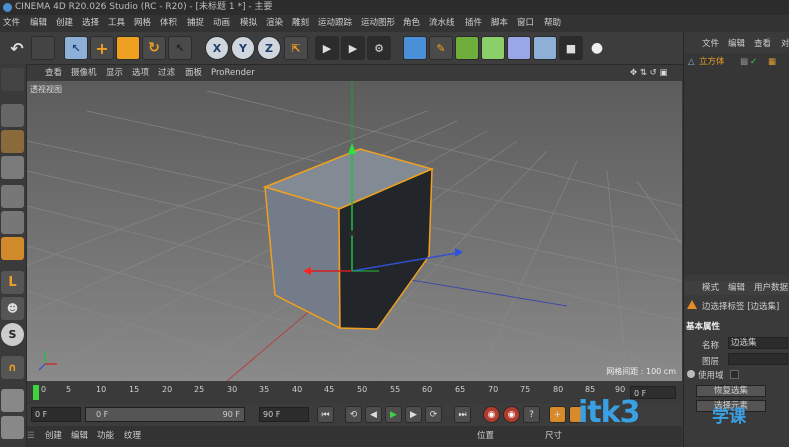 This screenshot has height=447, width=789. What do you see at coordinates (545, 48) in the screenshot?
I see `floor-scene-icon` at bounding box center [545, 48].